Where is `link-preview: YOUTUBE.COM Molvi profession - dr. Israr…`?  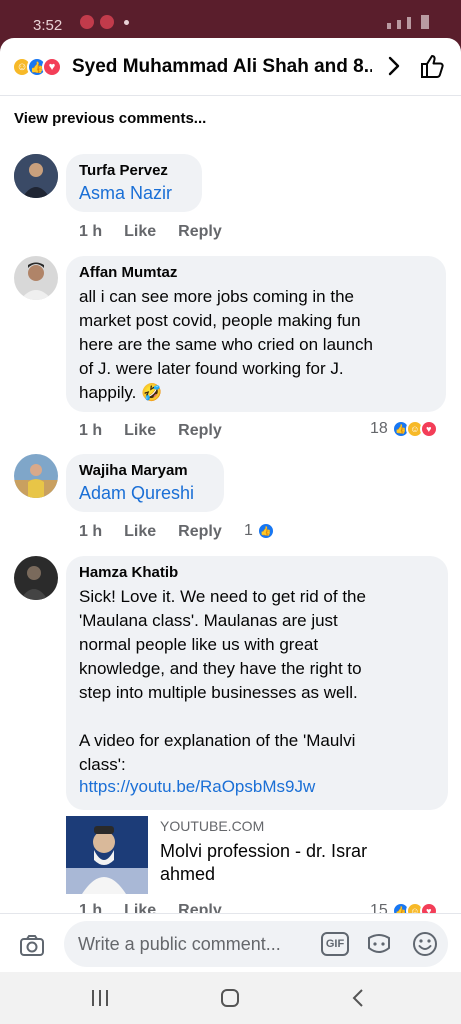
link-preview: YOUTUBE.COM Molvi profession - dr. Israr… is located at coordinates (263, 854).